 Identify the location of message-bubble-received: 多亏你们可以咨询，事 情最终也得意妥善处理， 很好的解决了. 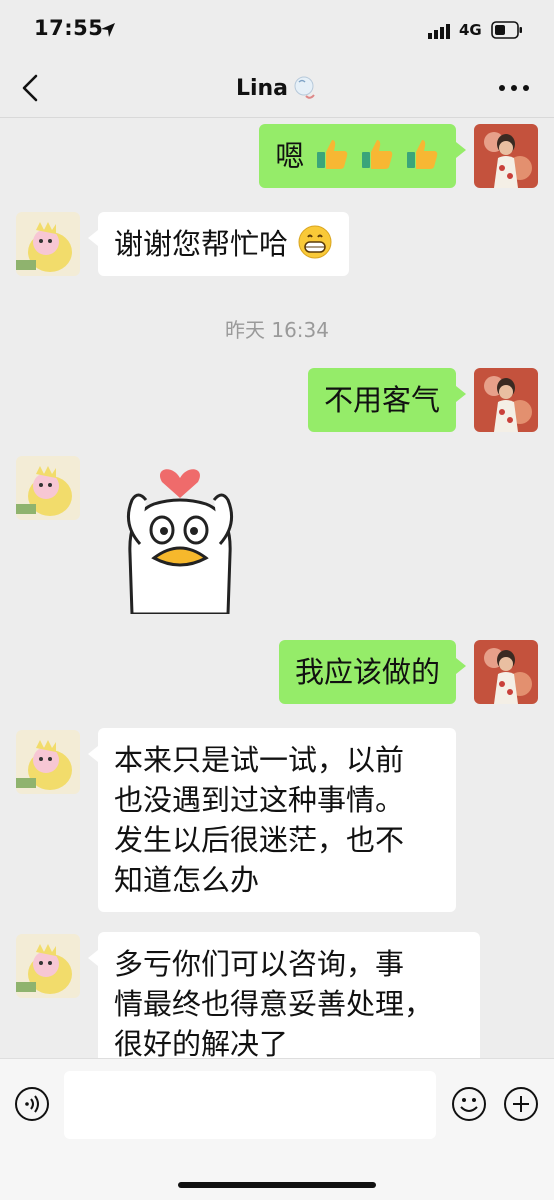
(284, 995).